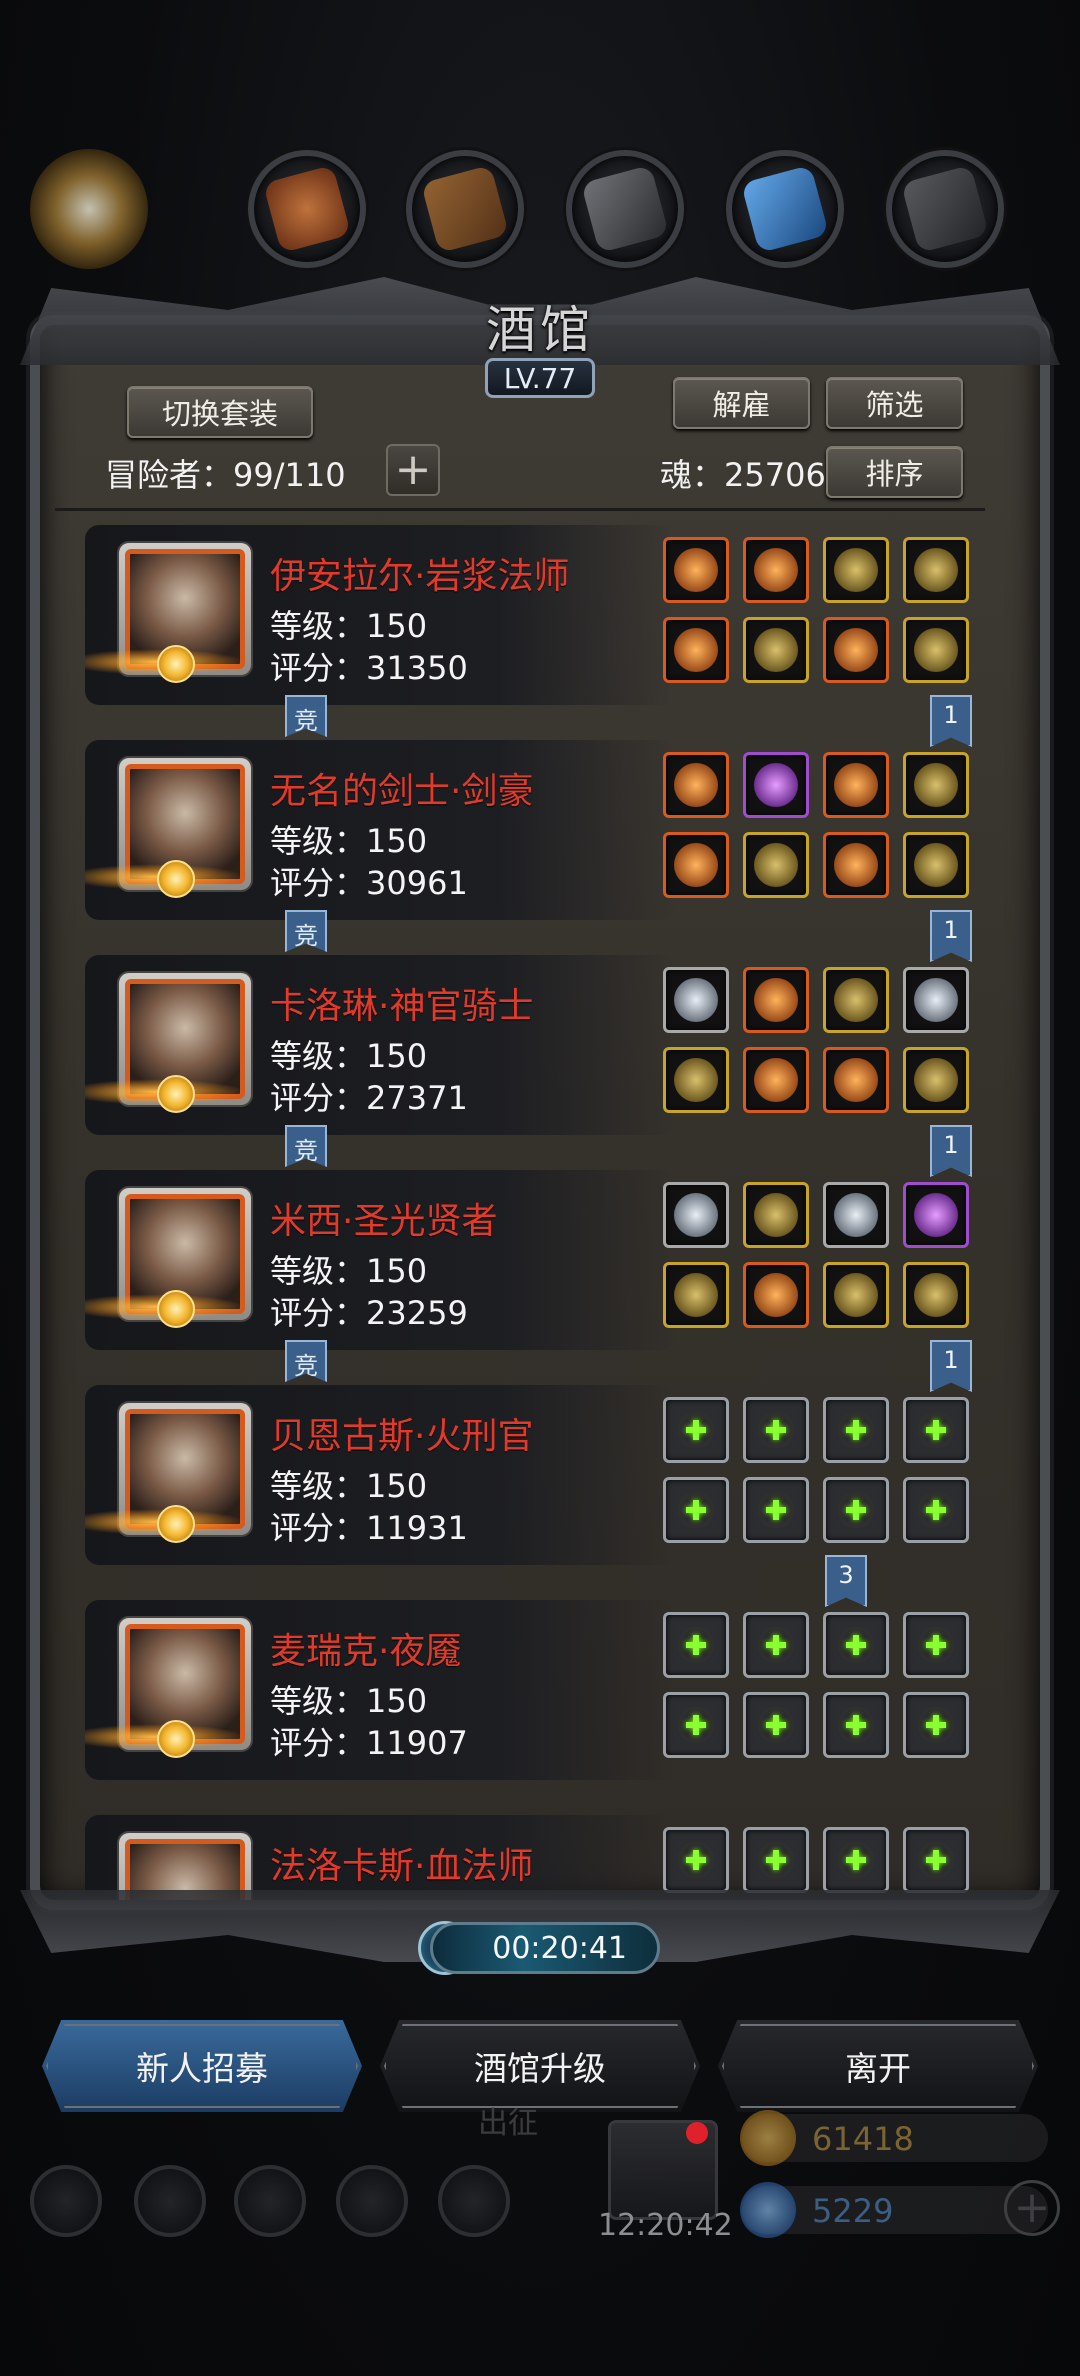 This screenshot has width=1080, height=2376. Describe the element at coordinates (535, 832) in the screenshot. I see `hero-card: 无名的剑士·剑豪 等级：150 评分：30961` at that location.